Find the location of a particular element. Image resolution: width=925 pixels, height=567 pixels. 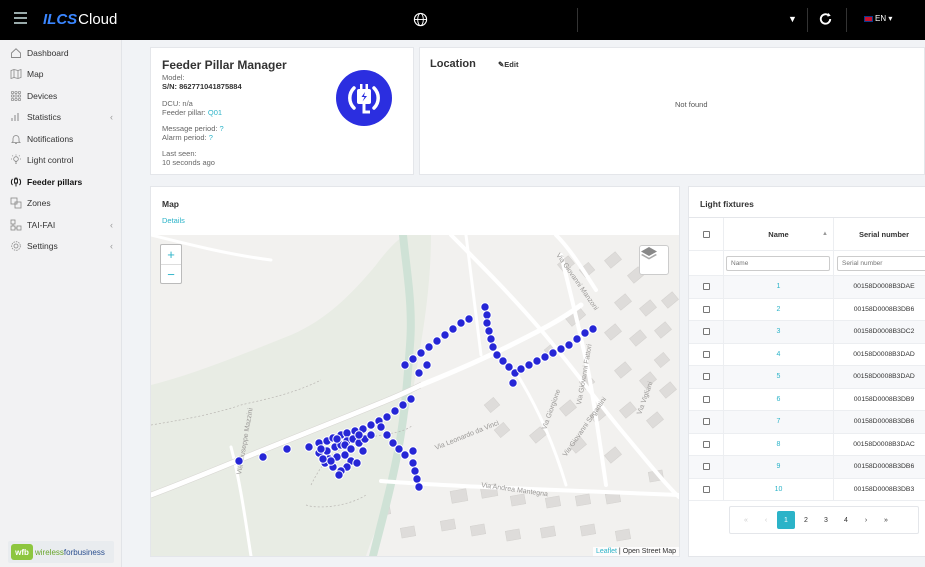

select-all-checkbox is located at coordinates (706, 234).